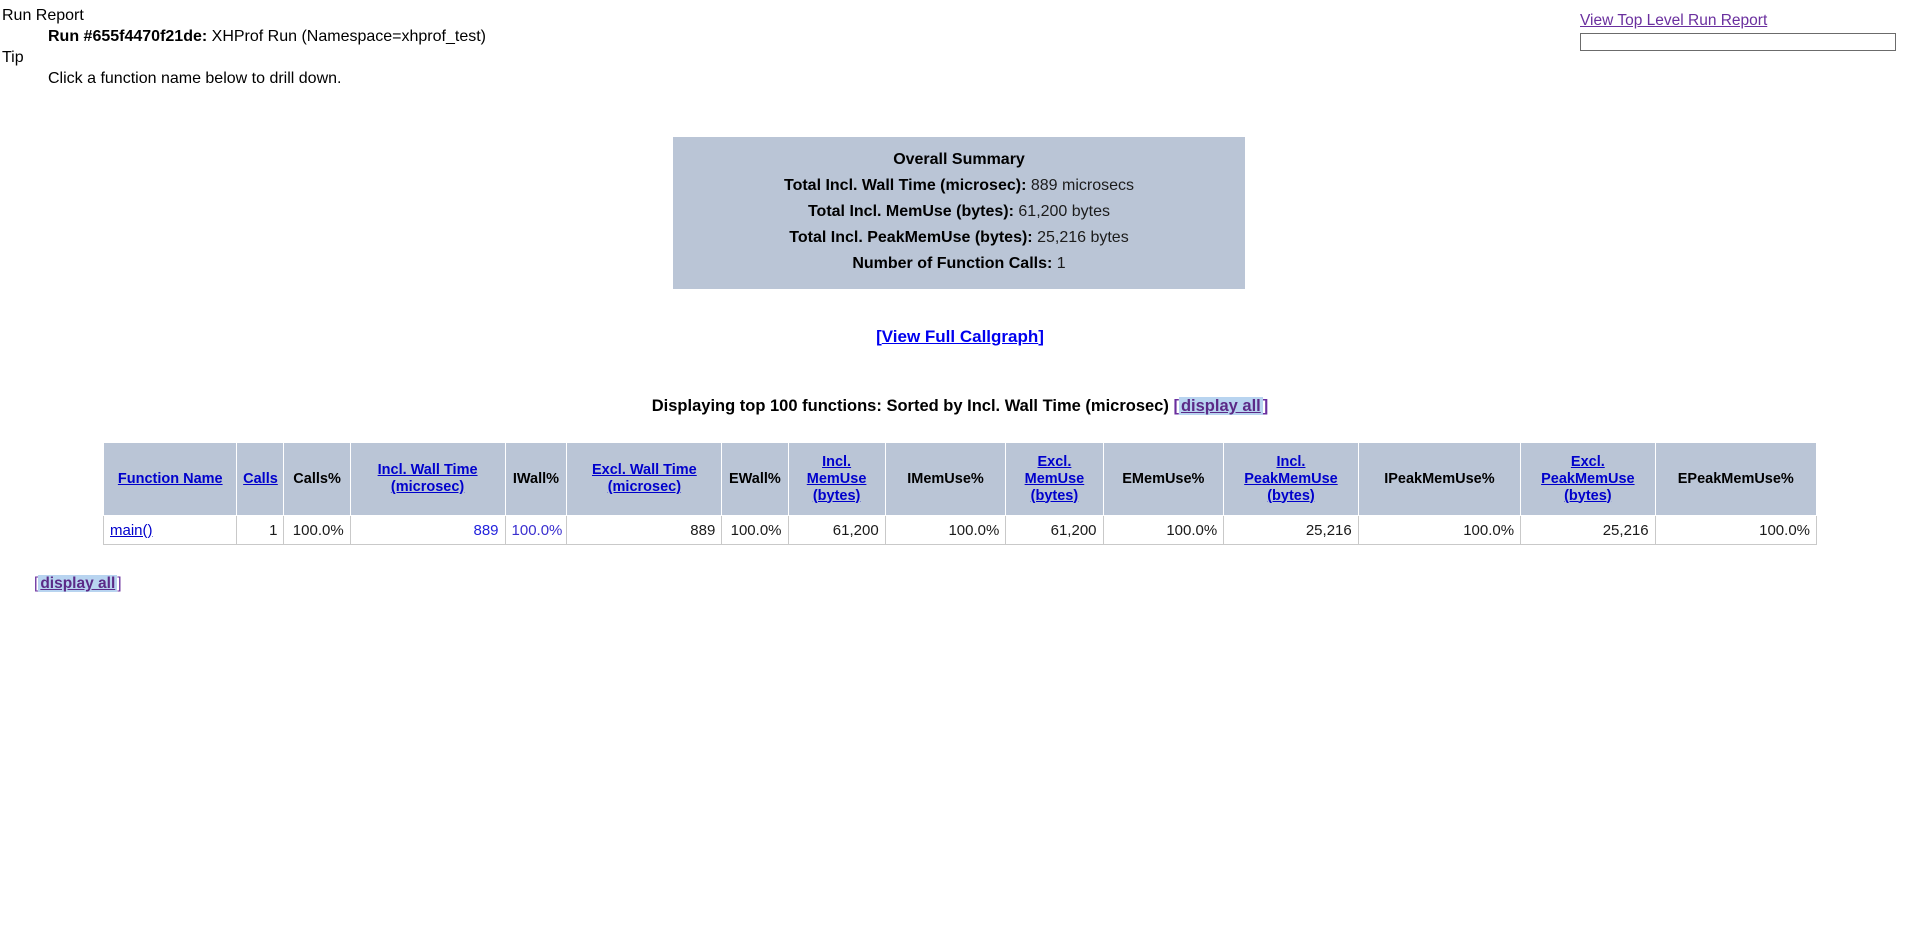 The height and width of the screenshot is (931, 1920). I want to click on column-sort-link: Excl. PeakMemUse (bytes), so click(1588, 479).